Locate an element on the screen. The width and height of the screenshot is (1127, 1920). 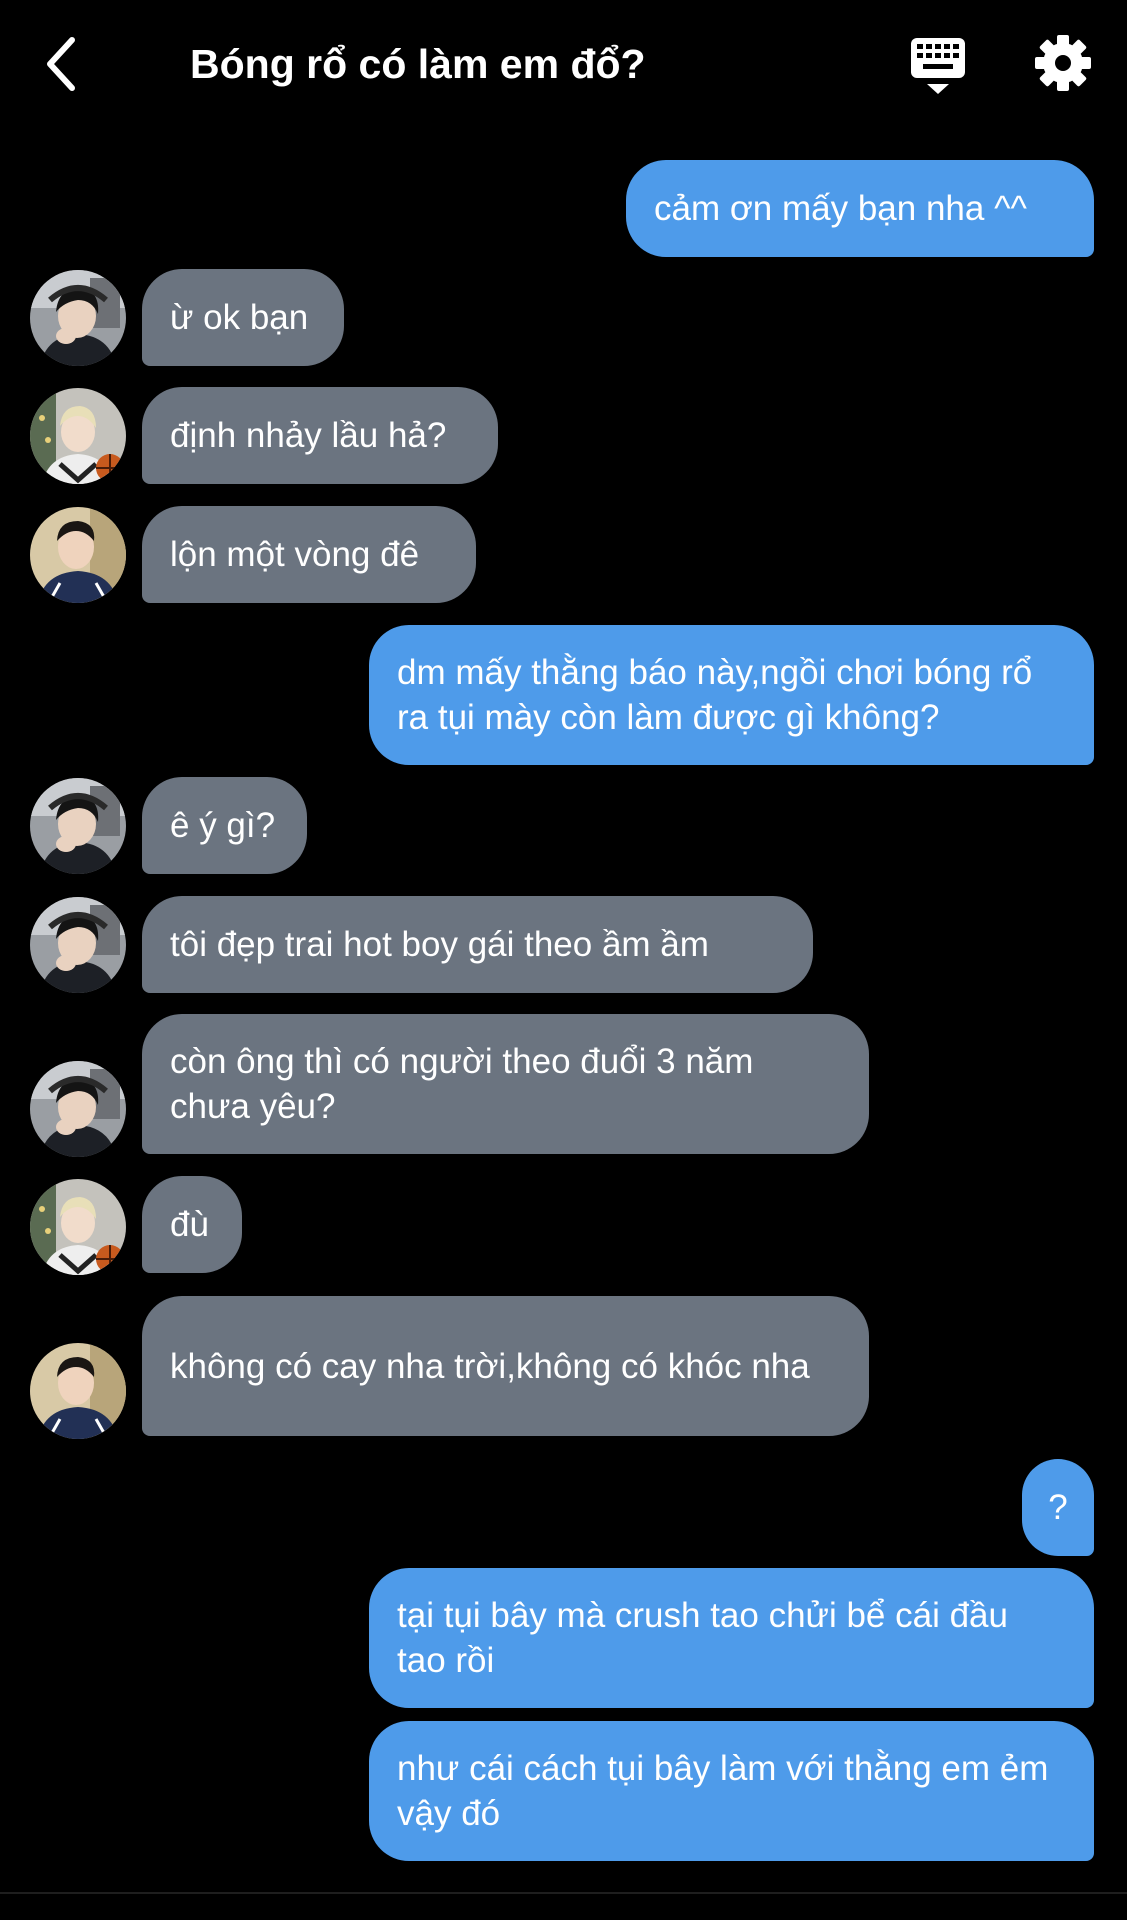
chat-header: Bóng rổ có làm em đổ? is located at coordinates (563, 65).